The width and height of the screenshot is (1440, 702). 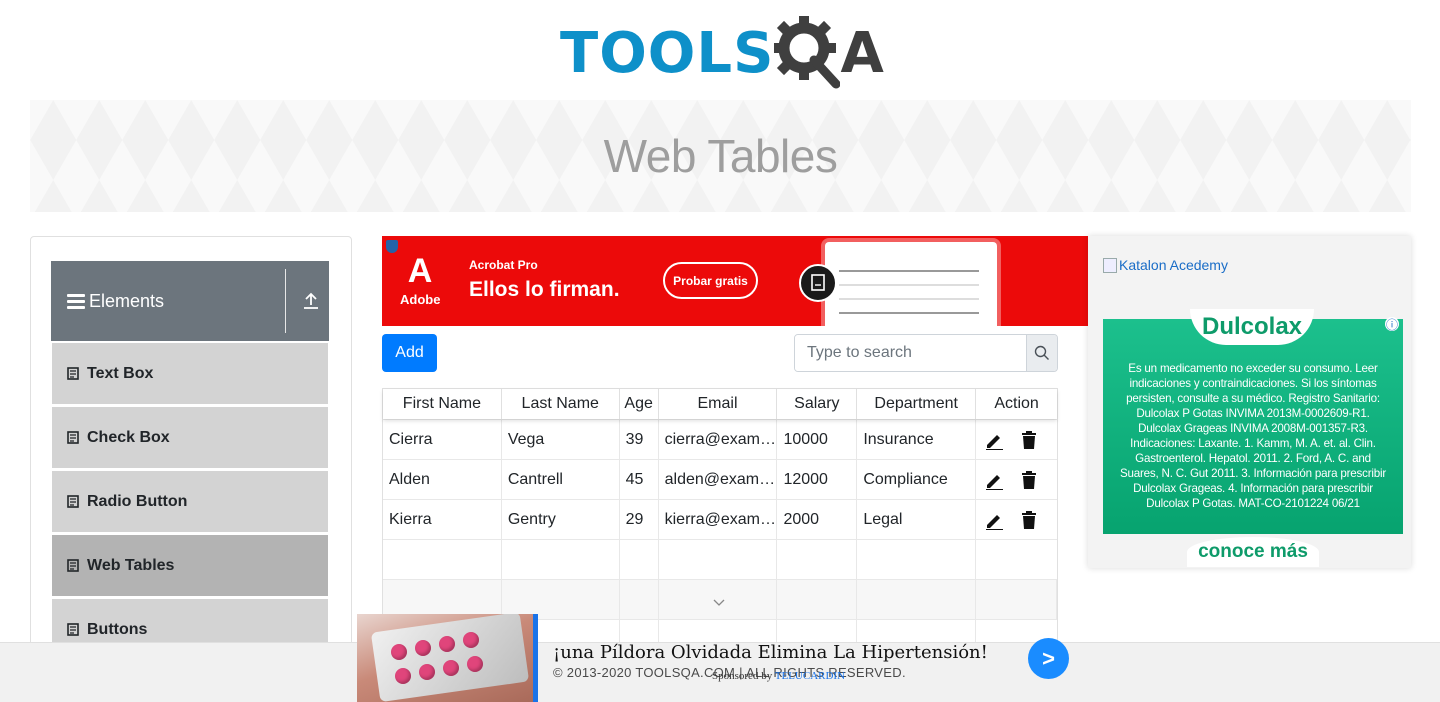 I want to click on sidebar-item-text-box: Text Box, so click(x=190, y=373).